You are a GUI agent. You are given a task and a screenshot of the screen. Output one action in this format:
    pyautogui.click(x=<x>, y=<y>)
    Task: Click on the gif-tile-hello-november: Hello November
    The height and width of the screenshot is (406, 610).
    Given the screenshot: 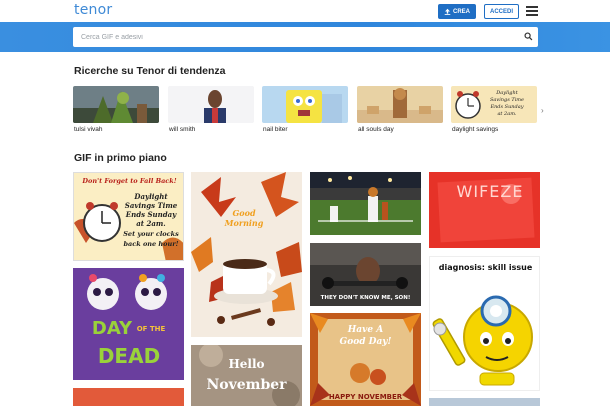 What is the action you would take?
    pyautogui.click(x=246, y=375)
    